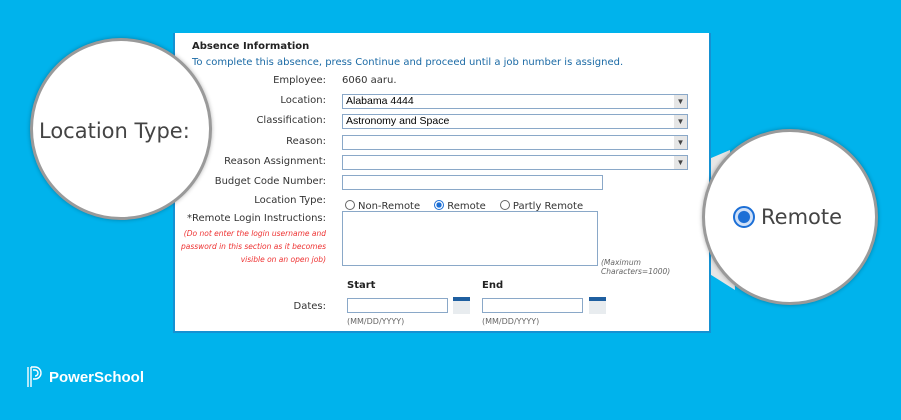 The width and height of the screenshot is (901, 420). What do you see at coordinates (275, 161) in the screenshot?
I see `reason-assignment-label: Reason Assignment:` at bounding box center [275, 161].